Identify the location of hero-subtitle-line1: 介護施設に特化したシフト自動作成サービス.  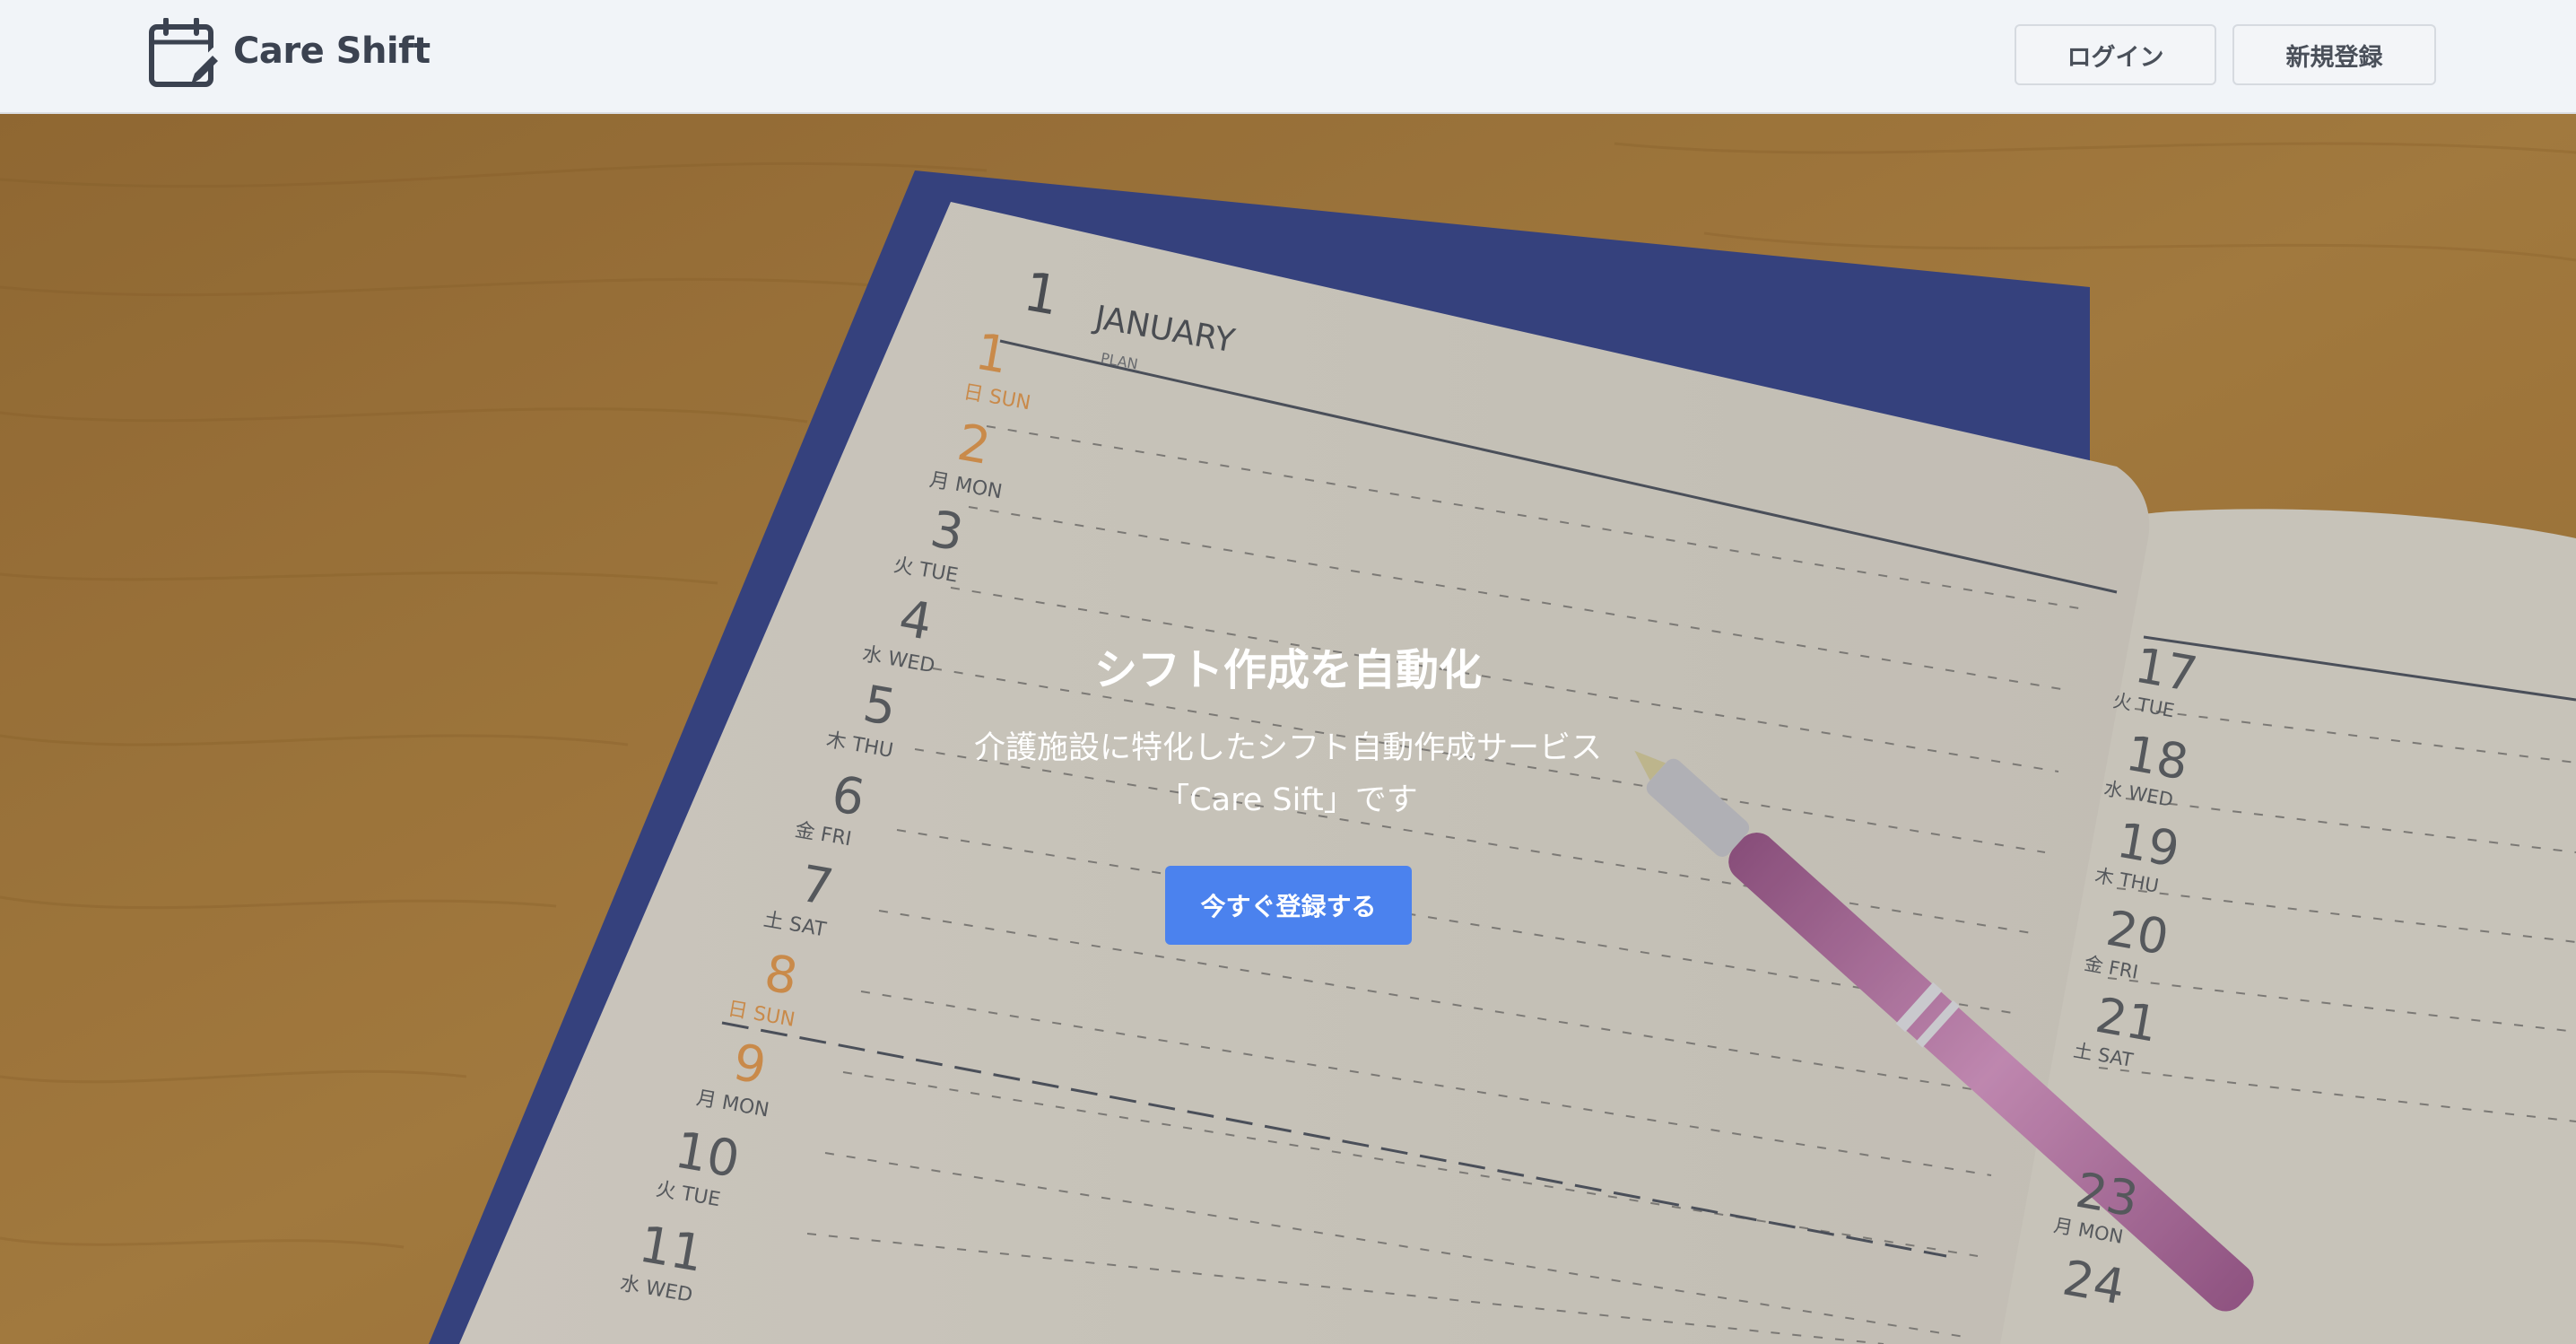
(1287, 748).